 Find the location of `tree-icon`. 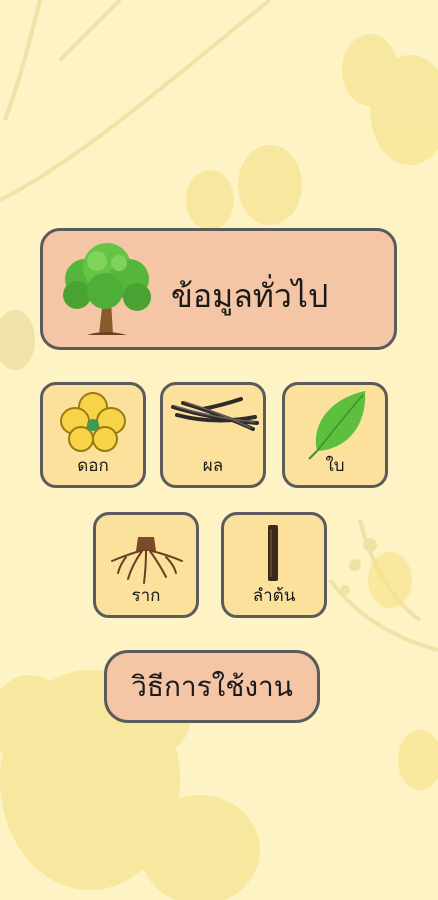

tree-icon is located at coordinates (107, 289).